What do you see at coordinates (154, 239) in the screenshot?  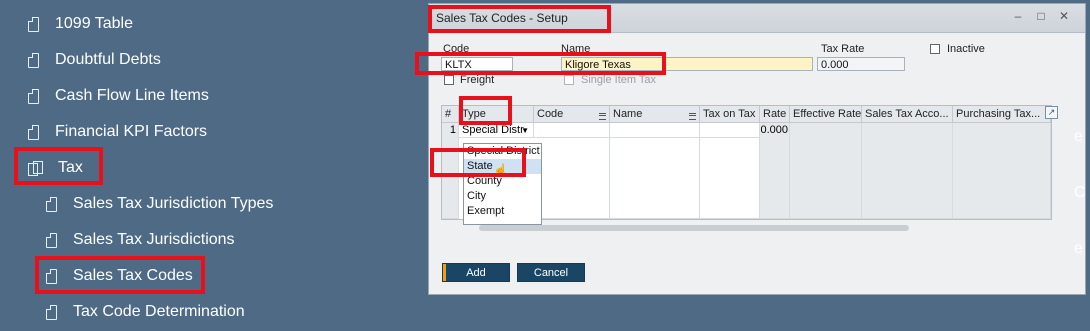 I see `nav-item-label: Sales Tax Jurisdictions` at bounding box center [154, 239].